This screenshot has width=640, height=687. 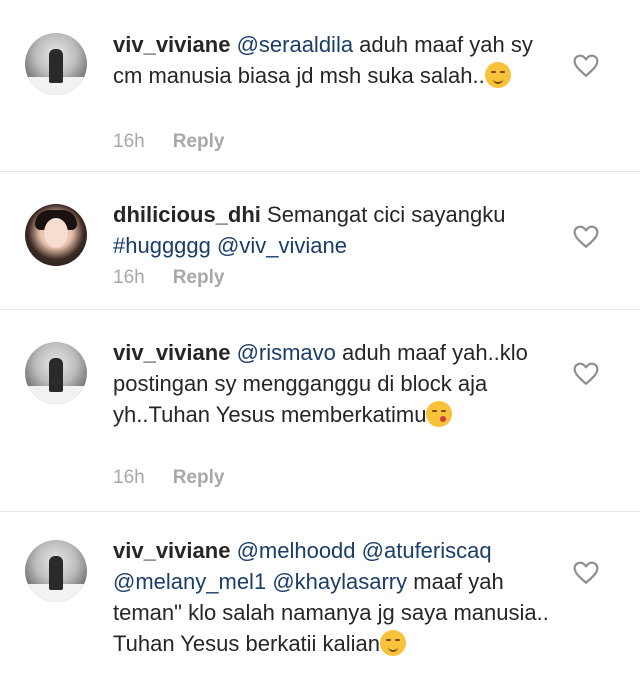 I want to click on comment-hashtag: #huggggg, so click(x=162, y=245).